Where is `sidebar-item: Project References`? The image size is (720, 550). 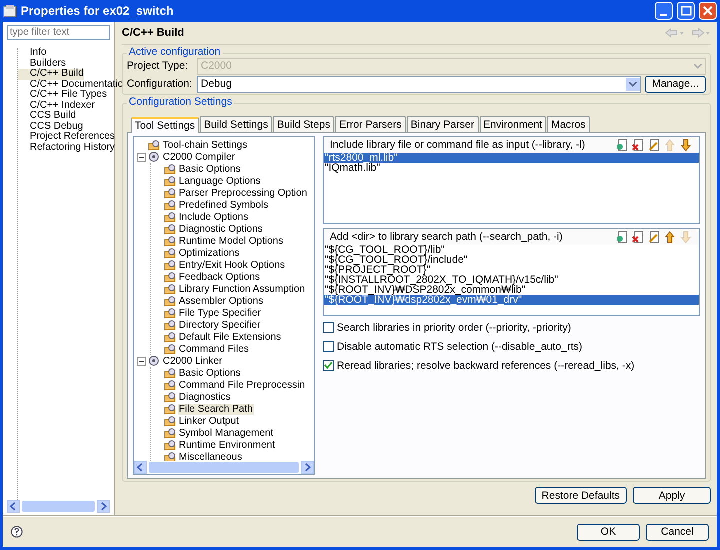 sidebar-item: Project References is located at coordinates (67, 137).